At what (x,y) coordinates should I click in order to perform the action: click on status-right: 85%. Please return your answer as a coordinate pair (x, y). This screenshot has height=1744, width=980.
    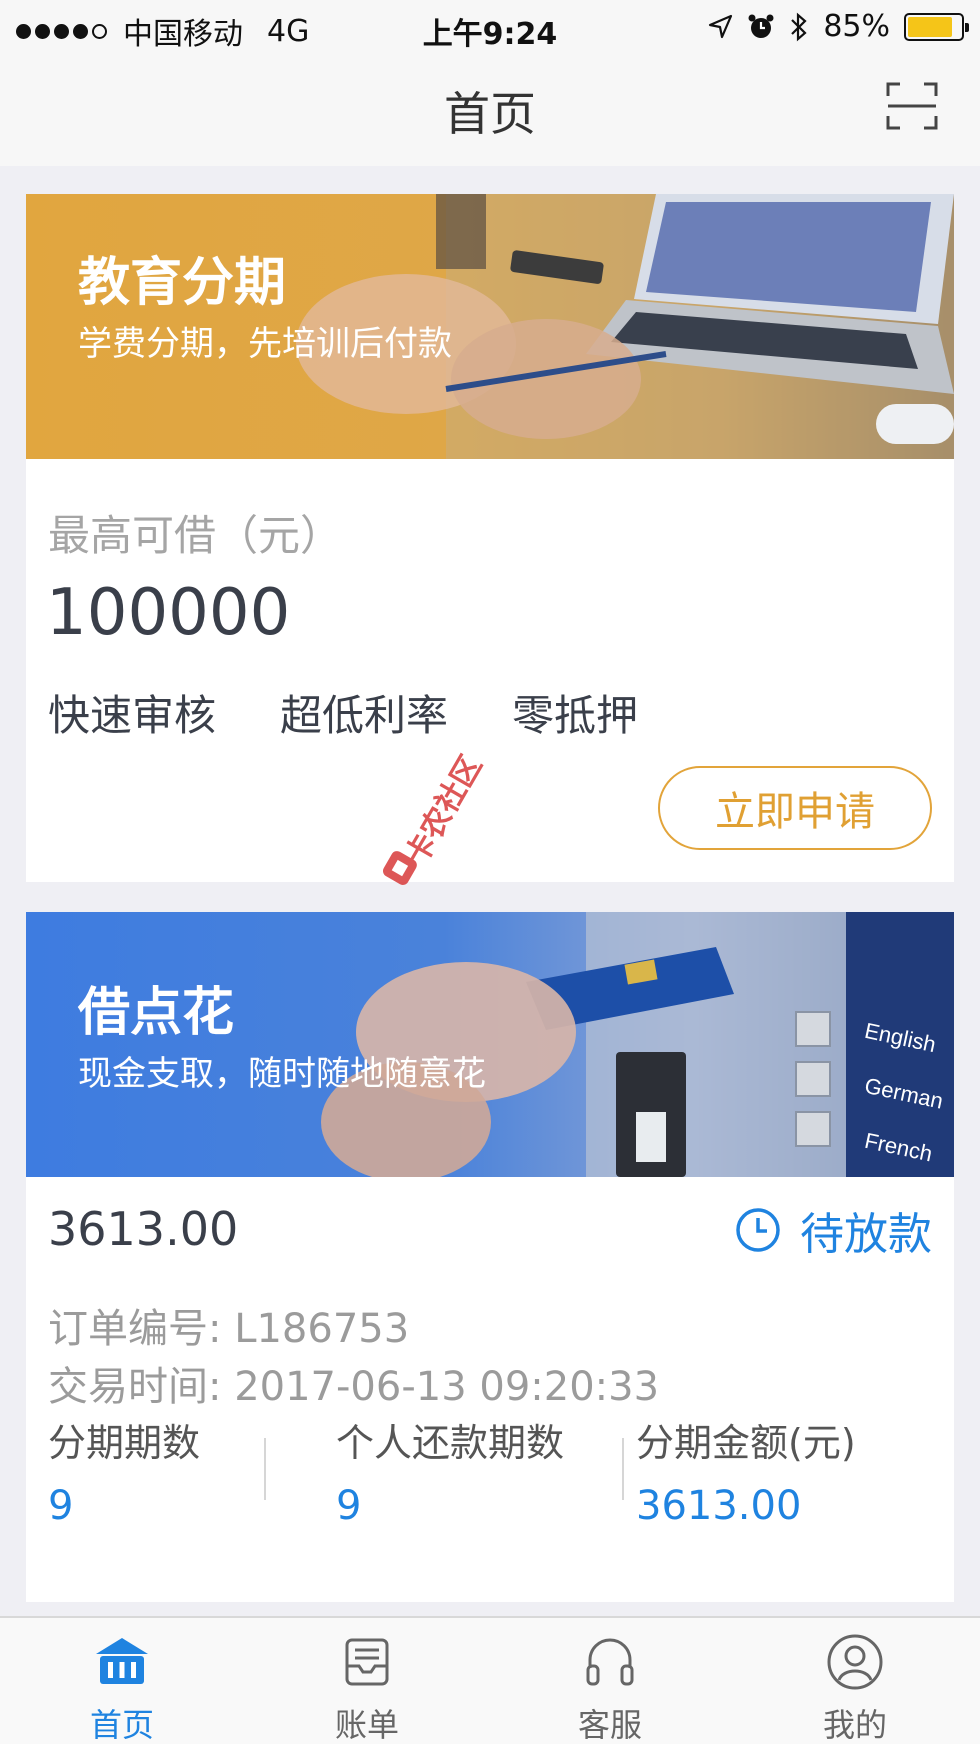
    Looking at the image, I should click on (838, 26).